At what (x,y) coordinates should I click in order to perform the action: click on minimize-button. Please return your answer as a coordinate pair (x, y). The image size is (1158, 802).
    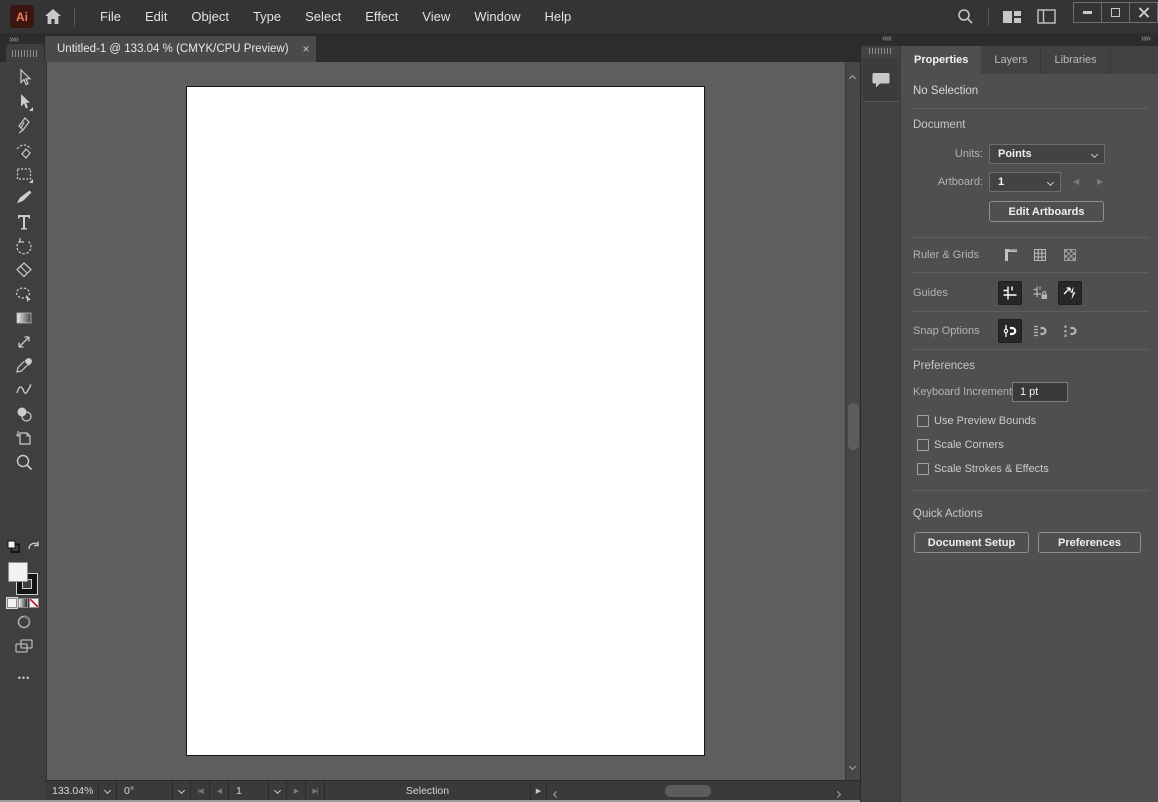
    Looking at the image, I should click on (1087, 12).